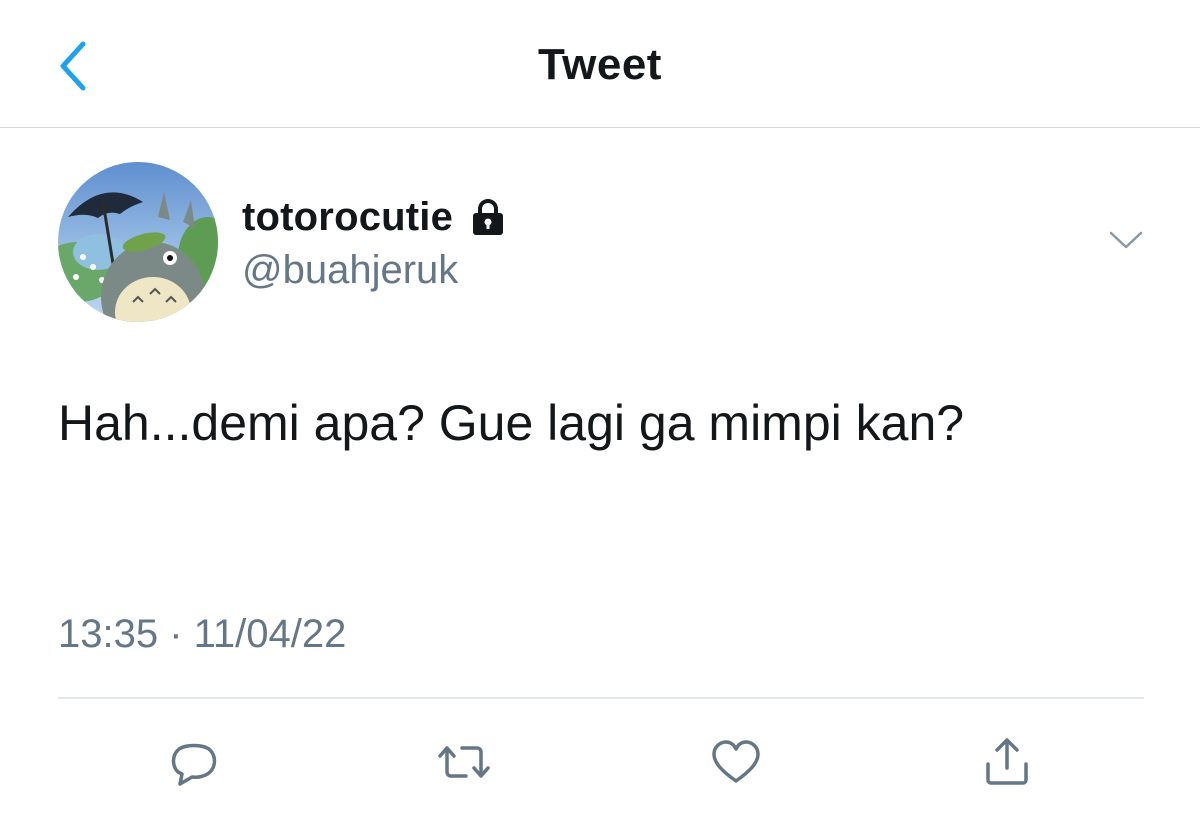 Image resolution: width=1200 pixels, height=823 pixels. I want to click on reply-button, so click(194, 762).